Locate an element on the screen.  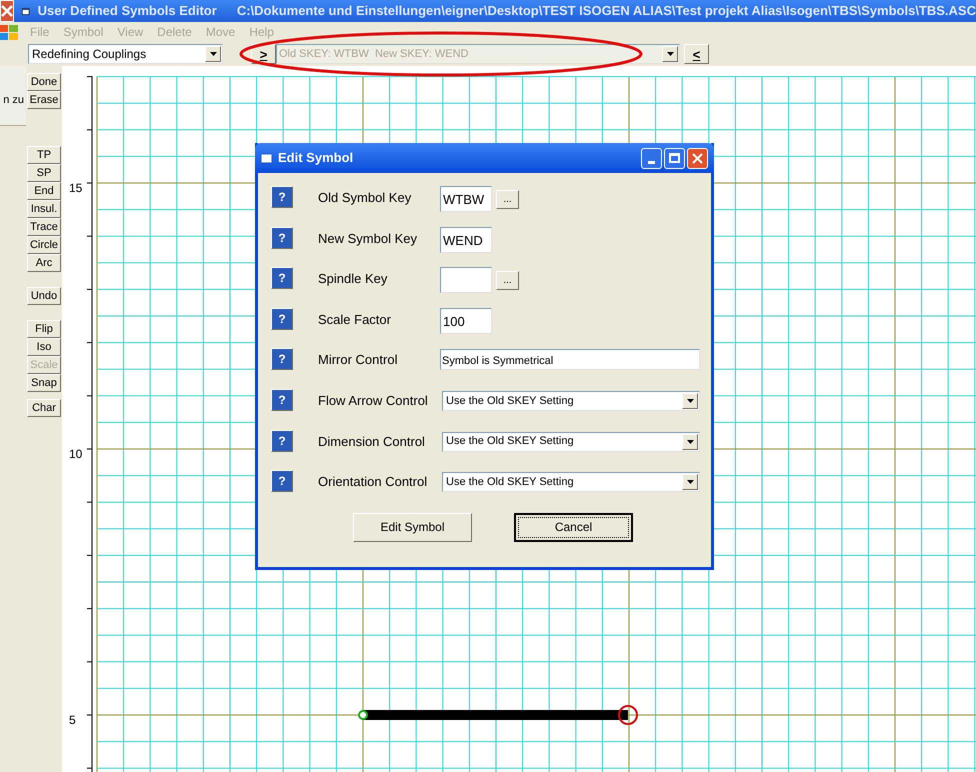
tool-button: Iso is located at coordinates (44, 347).